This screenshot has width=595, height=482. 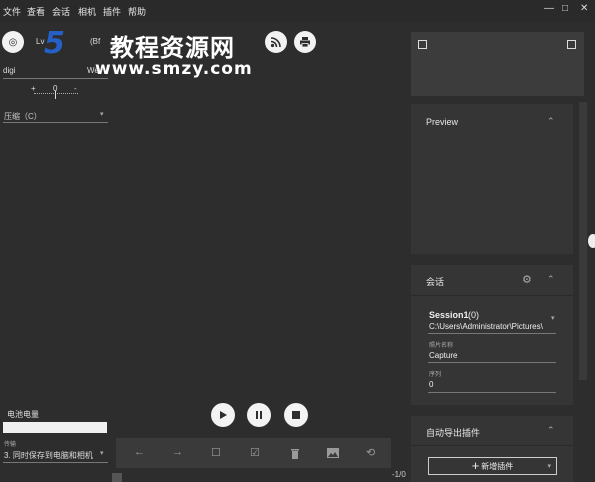 What do you see at coordinates (102, 114) in the screenshot?
I see `compression-dropdown-arrow: ▾` at bounding box center [102, 114].